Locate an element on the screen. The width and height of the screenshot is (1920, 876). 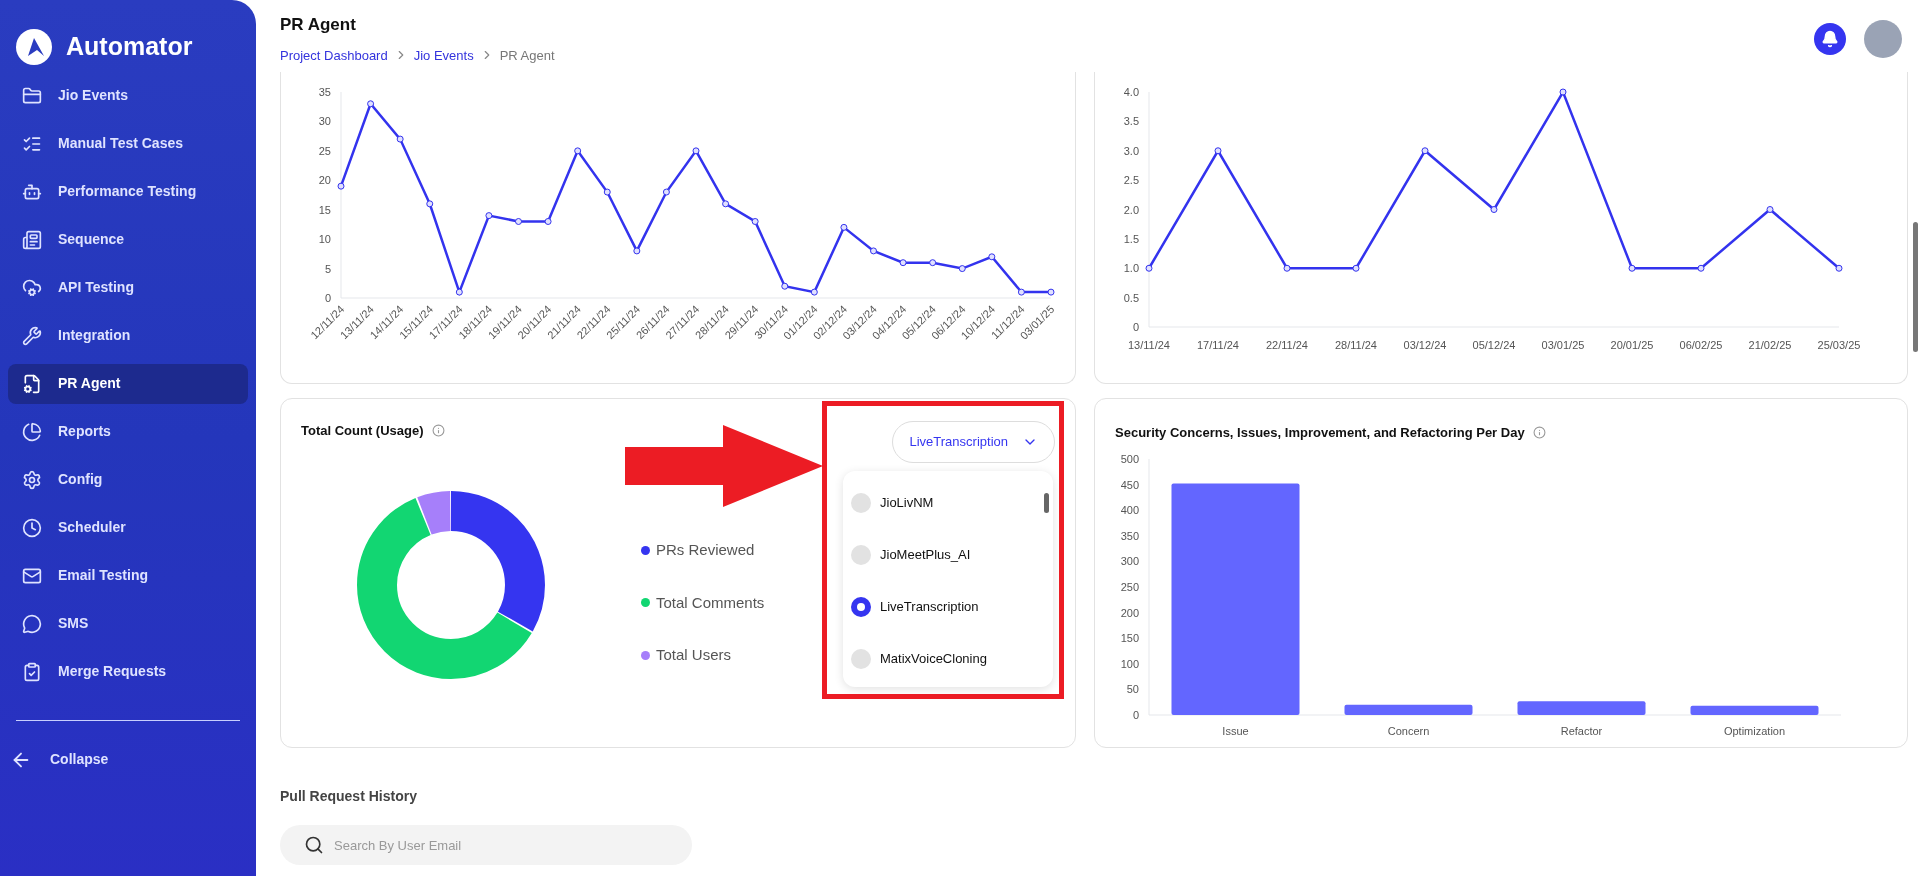
axis-tick-label: 28/11/24 is located at coordinates (1356, 345).